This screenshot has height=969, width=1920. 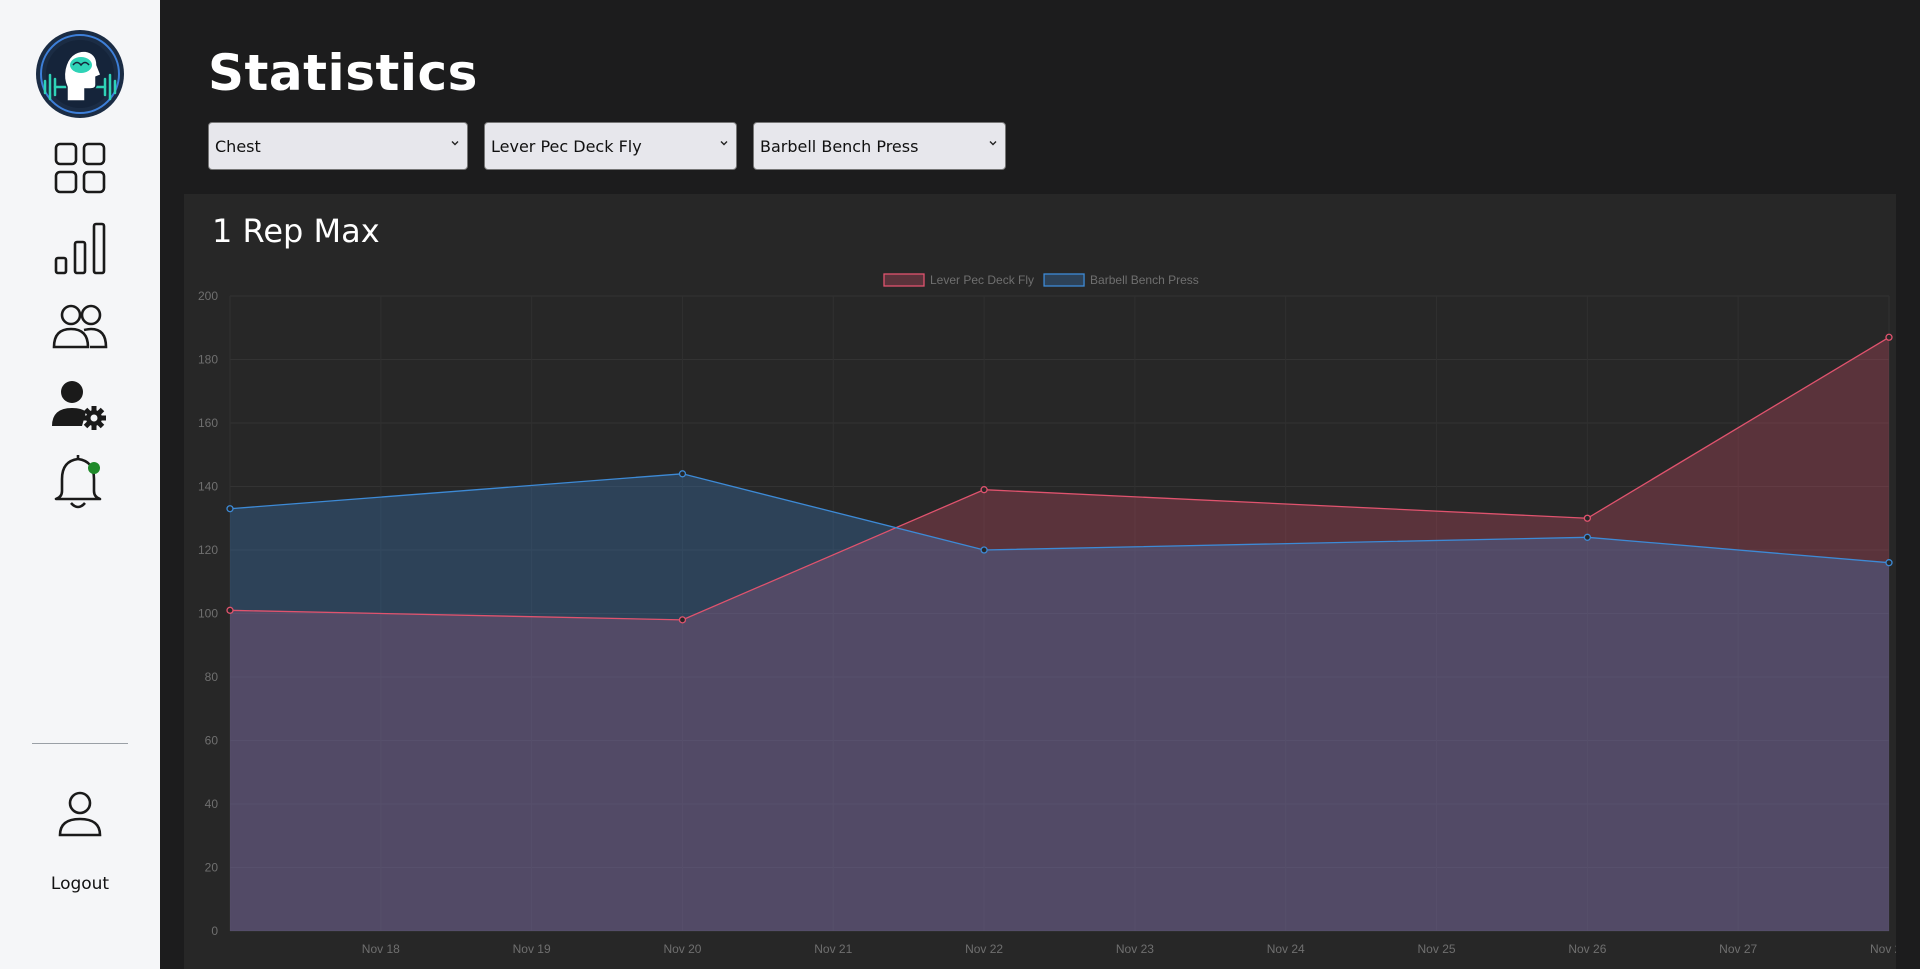 I want to click on y-tick-label: 200, so click(x=208, y=296).